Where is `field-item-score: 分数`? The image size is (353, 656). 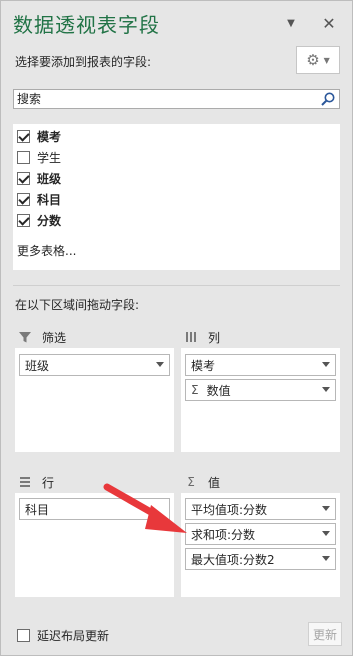 field-item-score: 分数 is located at coordinates (39, 220).